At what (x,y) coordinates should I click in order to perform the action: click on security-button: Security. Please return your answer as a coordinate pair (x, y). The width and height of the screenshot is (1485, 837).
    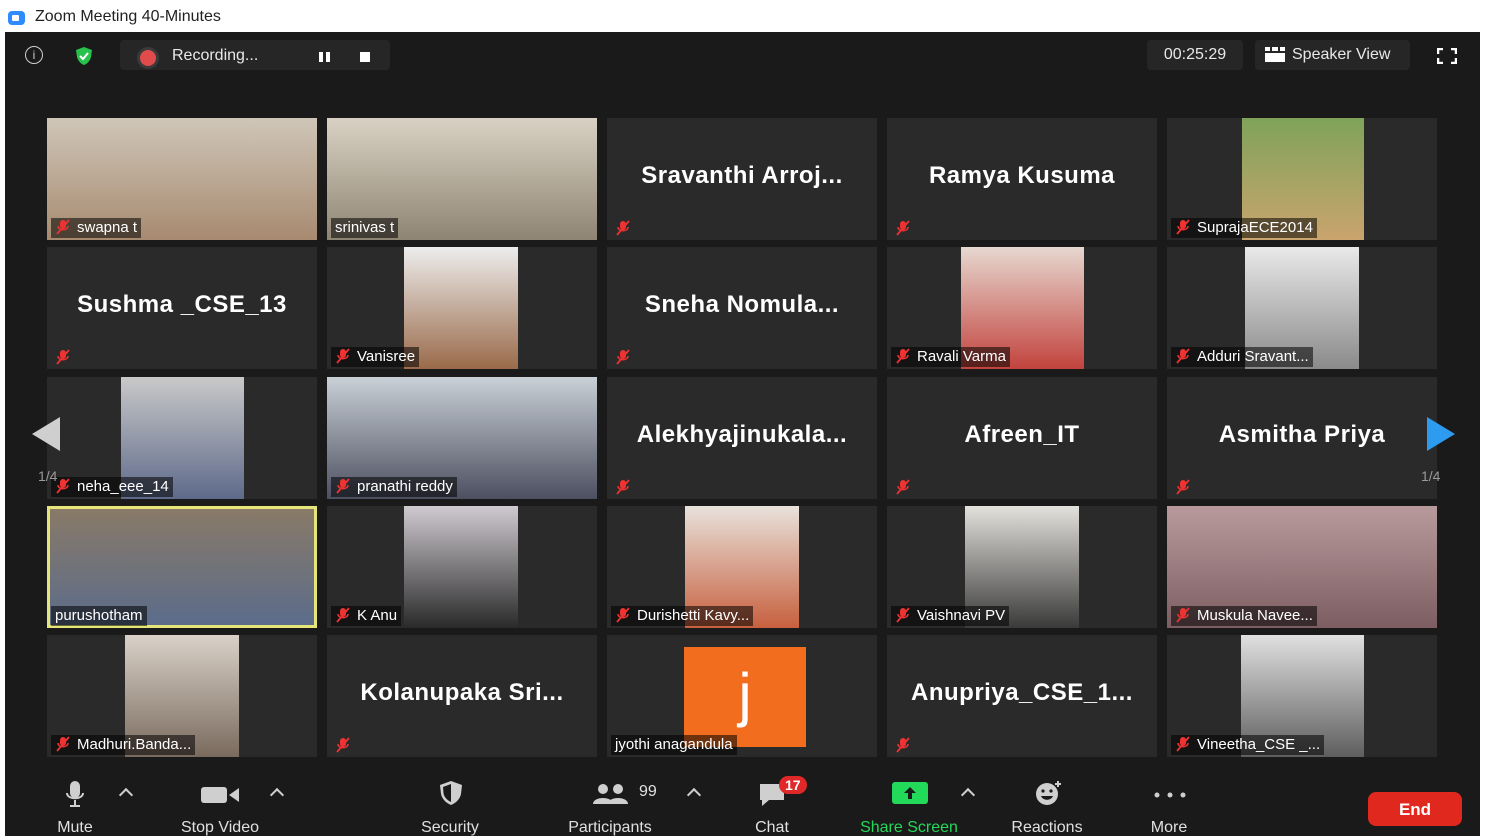
    Looking at the image, I should click on (450, 803).